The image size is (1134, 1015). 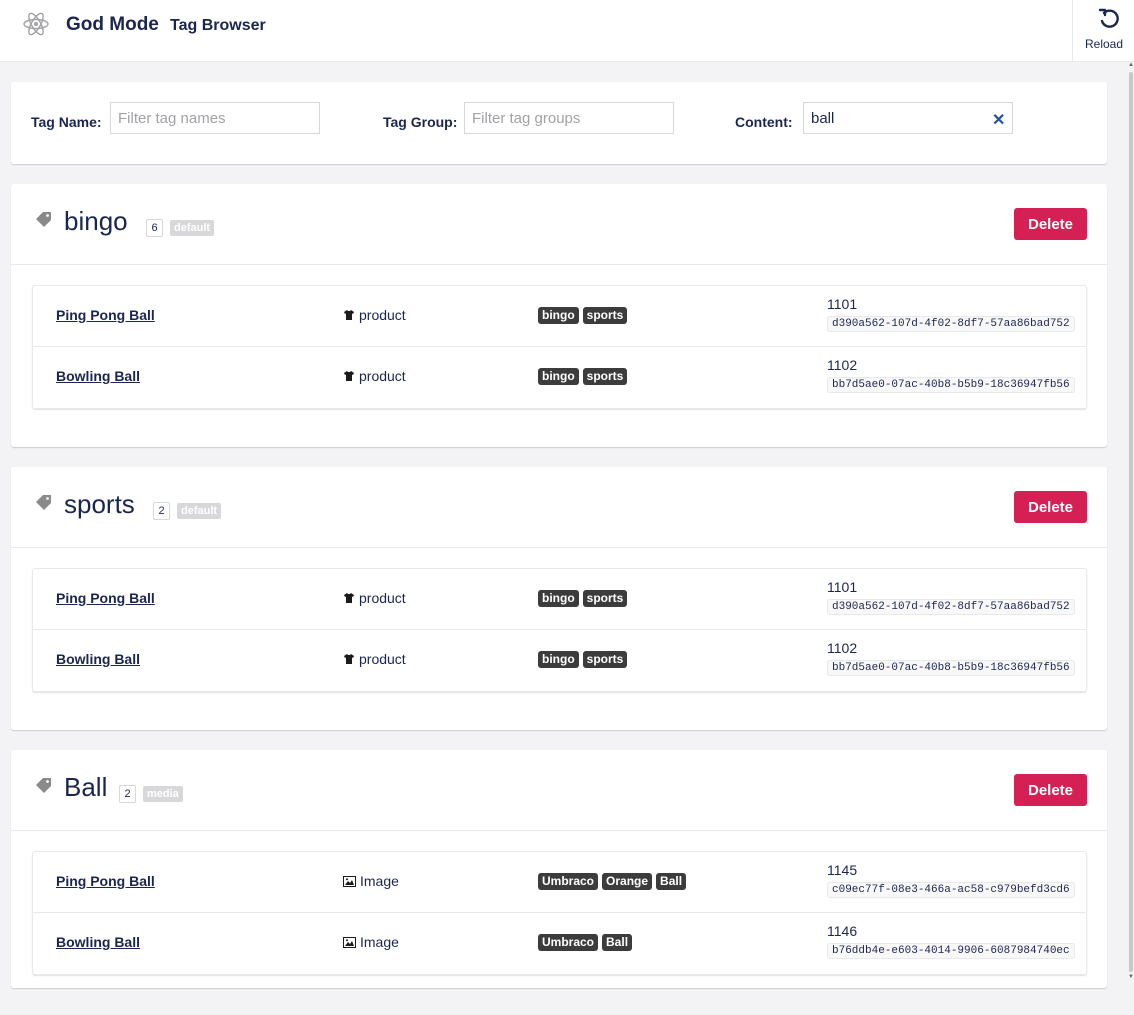 I want to click on scroll-down-icon: ▼, so click(x=1131, y=977).